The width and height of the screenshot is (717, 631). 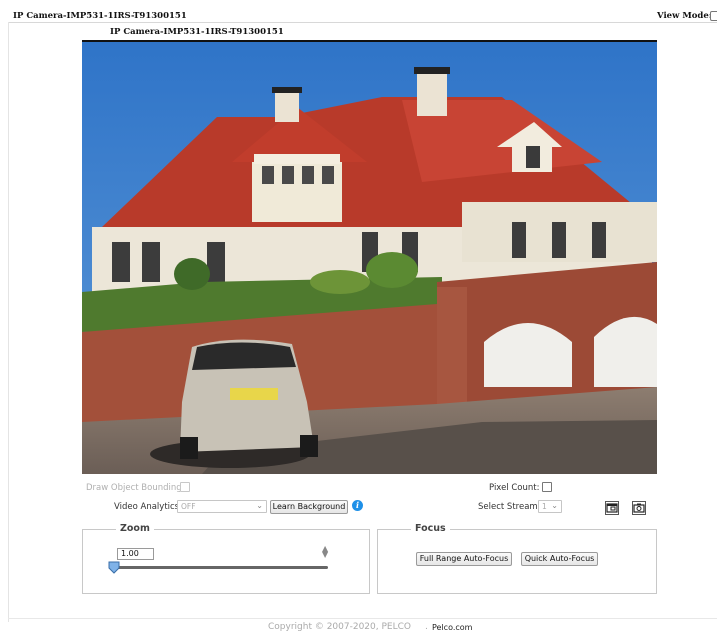 I want to click on copyright-text: Copyright © 2007-2020, PELCO, so click(x=339, y=626).